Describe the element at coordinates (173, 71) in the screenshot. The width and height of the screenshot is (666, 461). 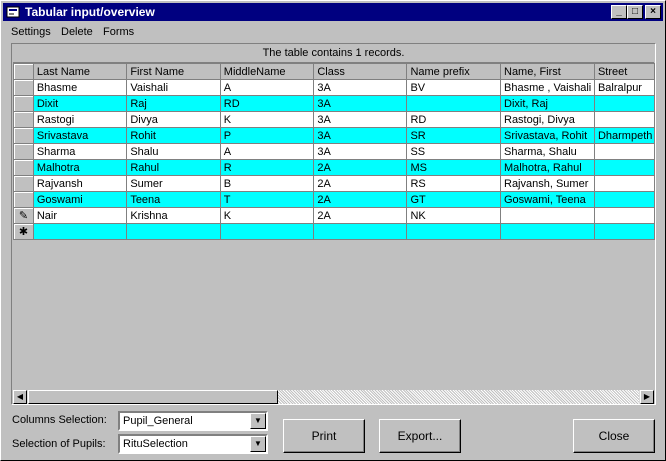
I see `column-header: First Name` at that location.